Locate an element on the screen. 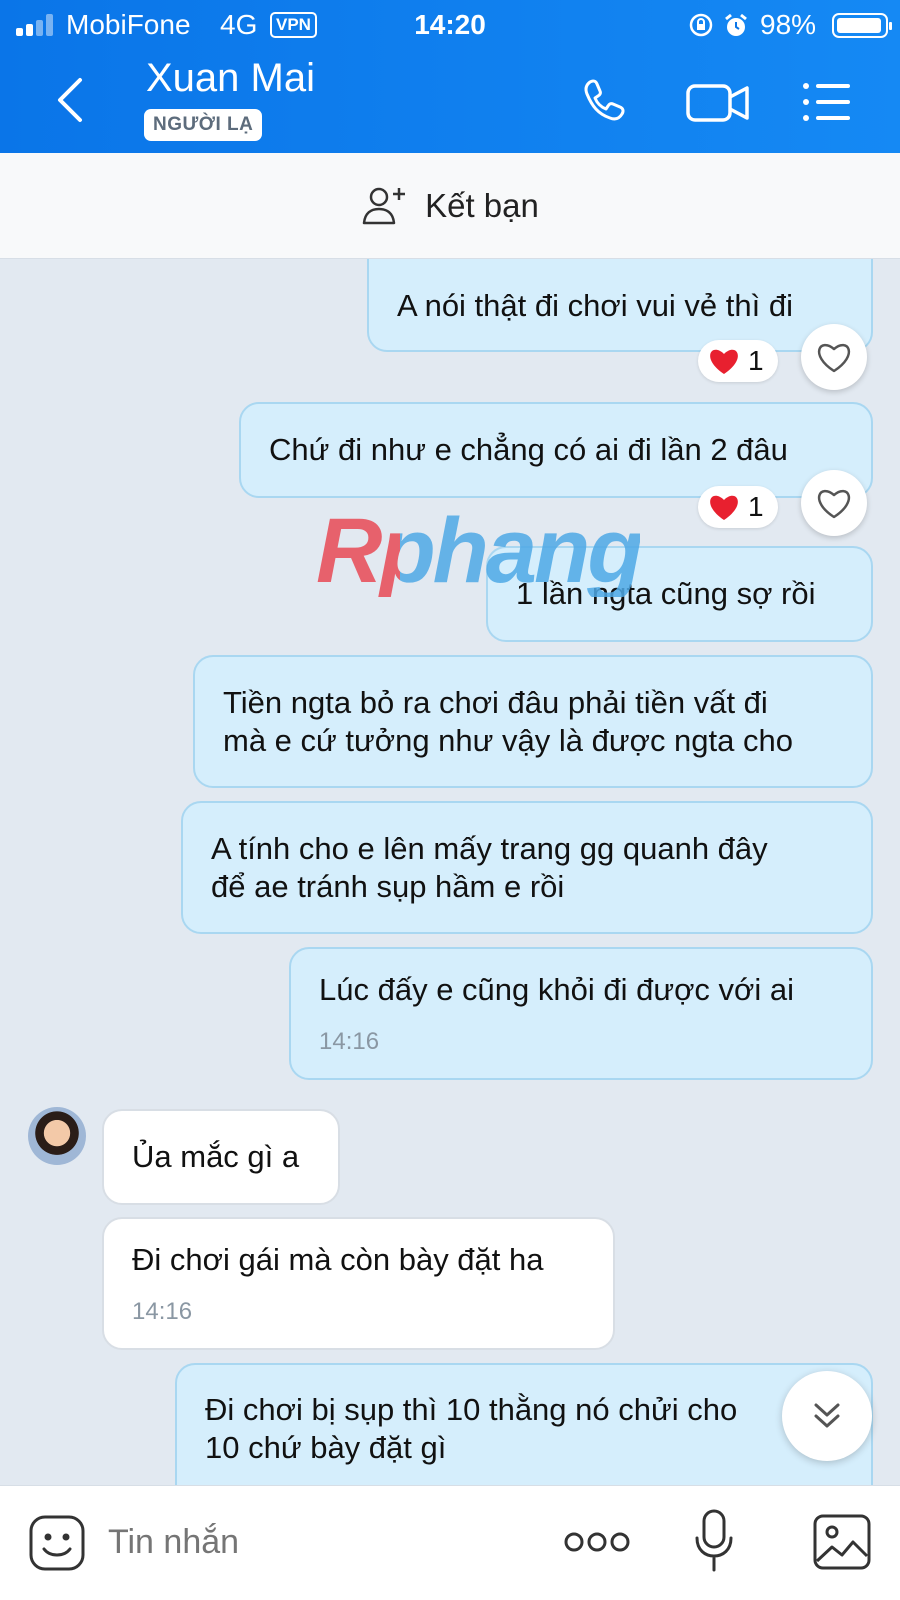  message-text: Chứ đi như e chẳng có ai đi lần 2 đâu is located at coordinates (528, 449).